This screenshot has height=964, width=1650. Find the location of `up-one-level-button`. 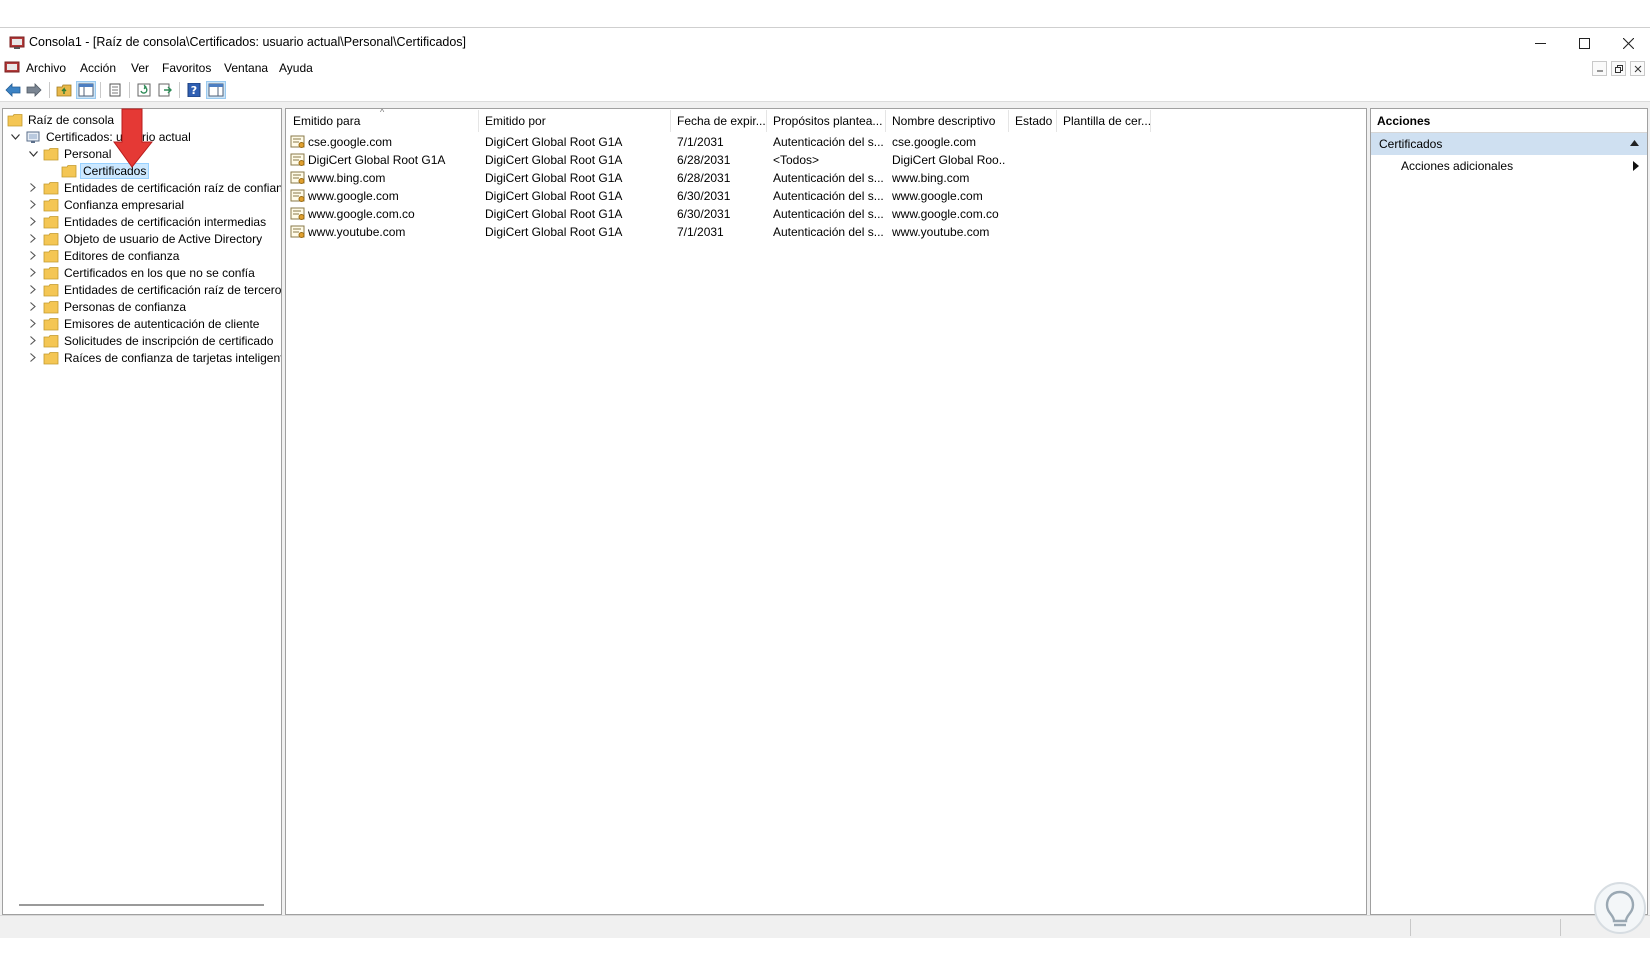

up-one-level-button is located at coordinates (64, 90).